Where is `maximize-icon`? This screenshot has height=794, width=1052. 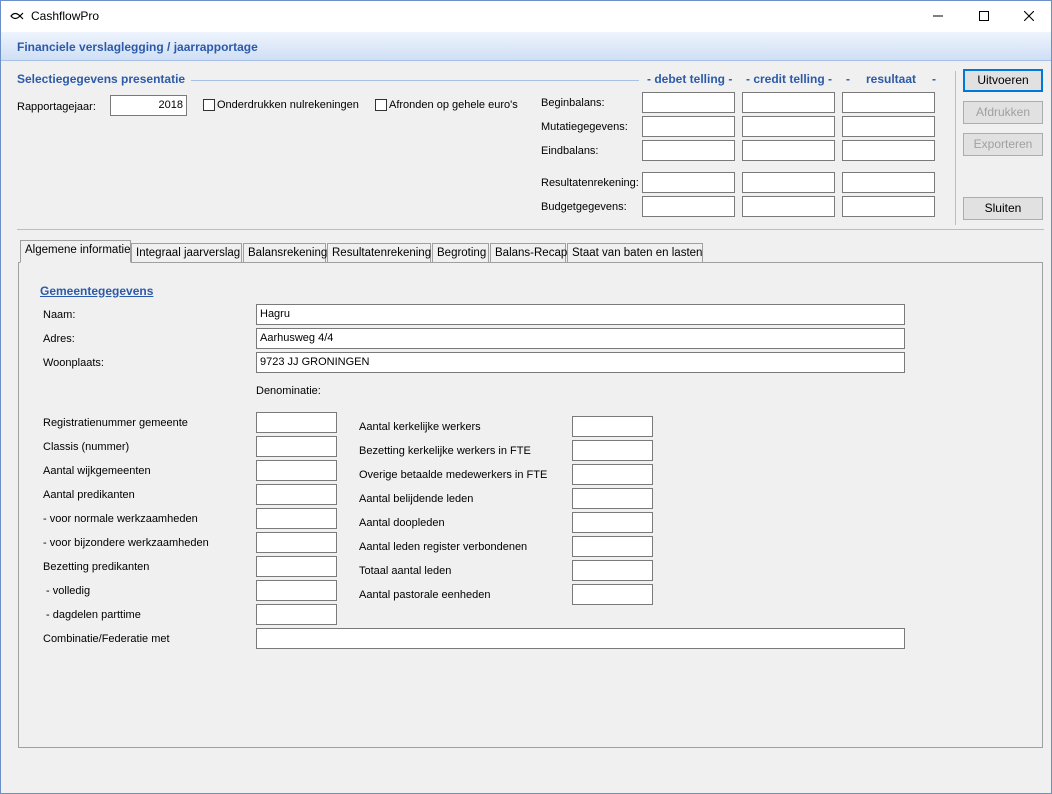
maximize-icon is located at coordinates (984, 16).